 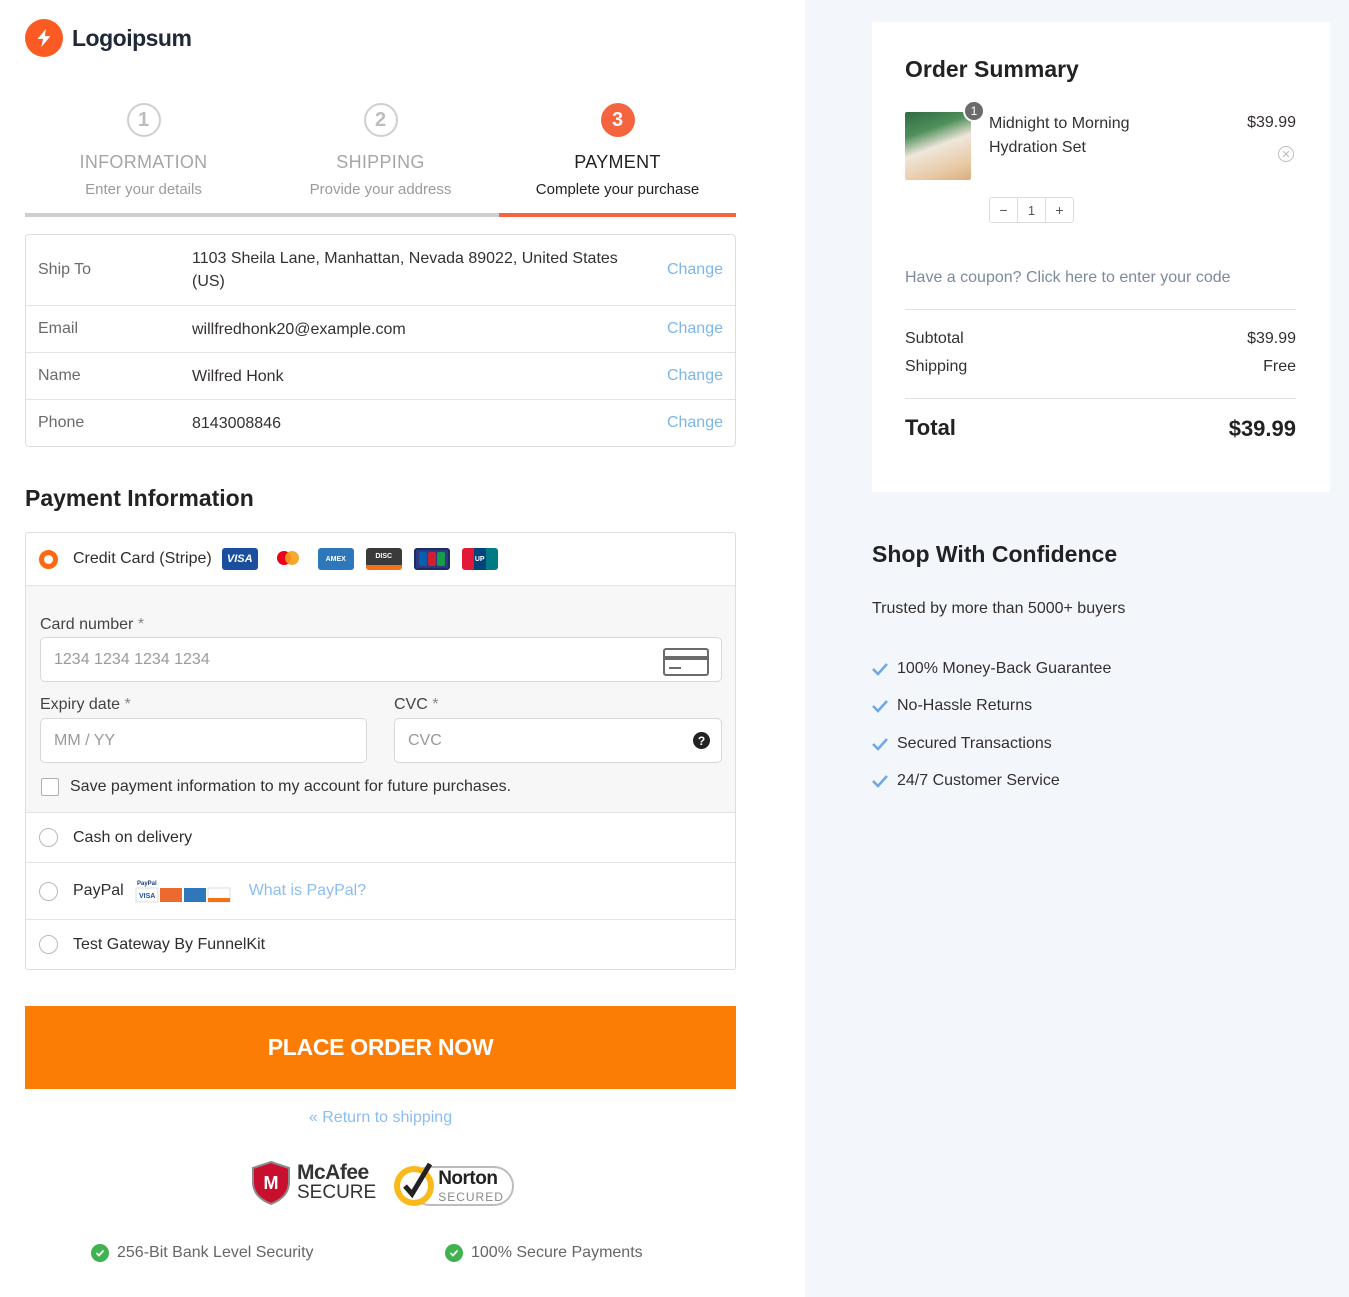 I want to click on confidence-item: Secured Transactions, so click(x=991, y=744).